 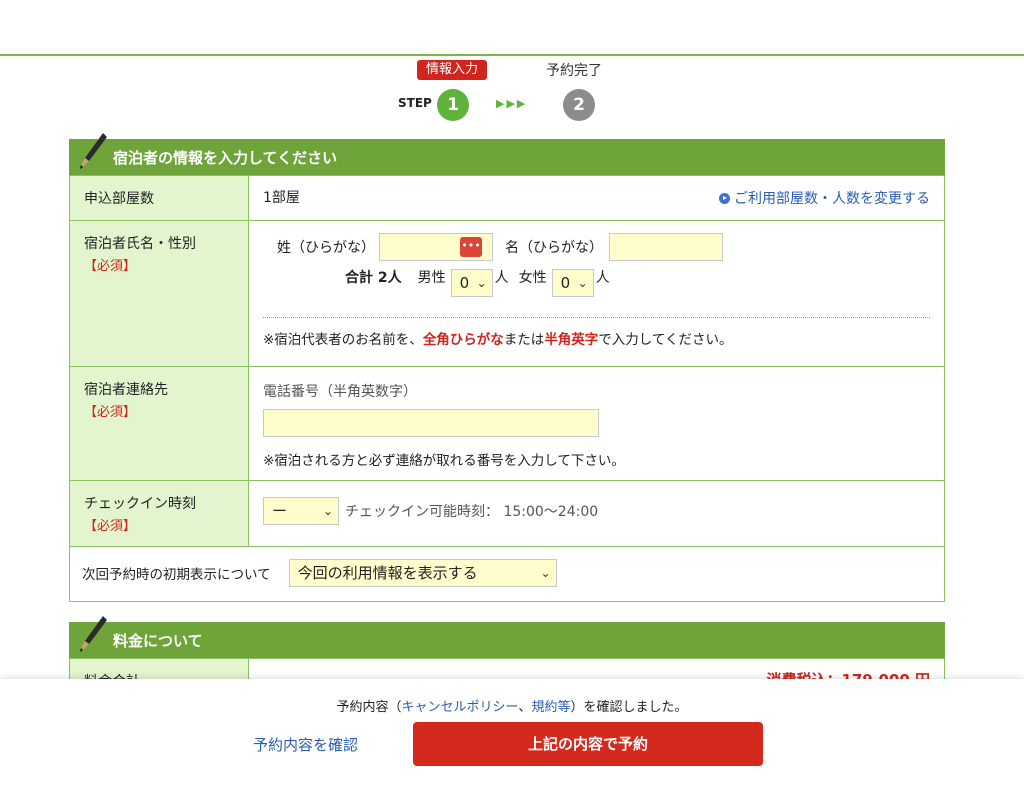 I want to click on rooms-value: 1部屋, so click(x=281, y=198).